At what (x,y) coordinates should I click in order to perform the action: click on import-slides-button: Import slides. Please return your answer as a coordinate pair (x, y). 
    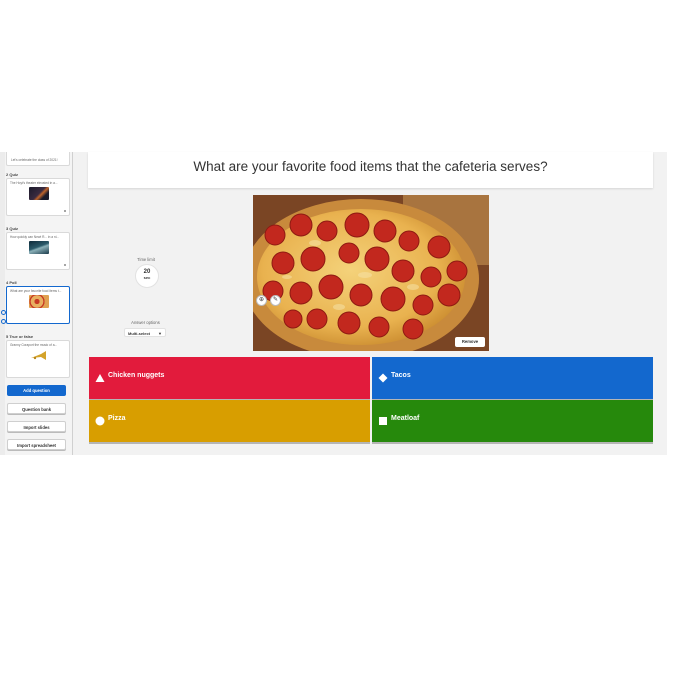
    Looking at the image, I should click on (36, 426).